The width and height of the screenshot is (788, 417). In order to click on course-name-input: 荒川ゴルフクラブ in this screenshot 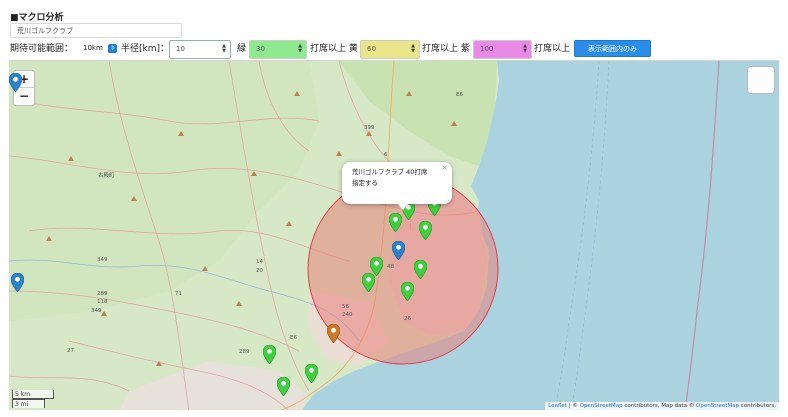, I will do `click(96, 30)`.